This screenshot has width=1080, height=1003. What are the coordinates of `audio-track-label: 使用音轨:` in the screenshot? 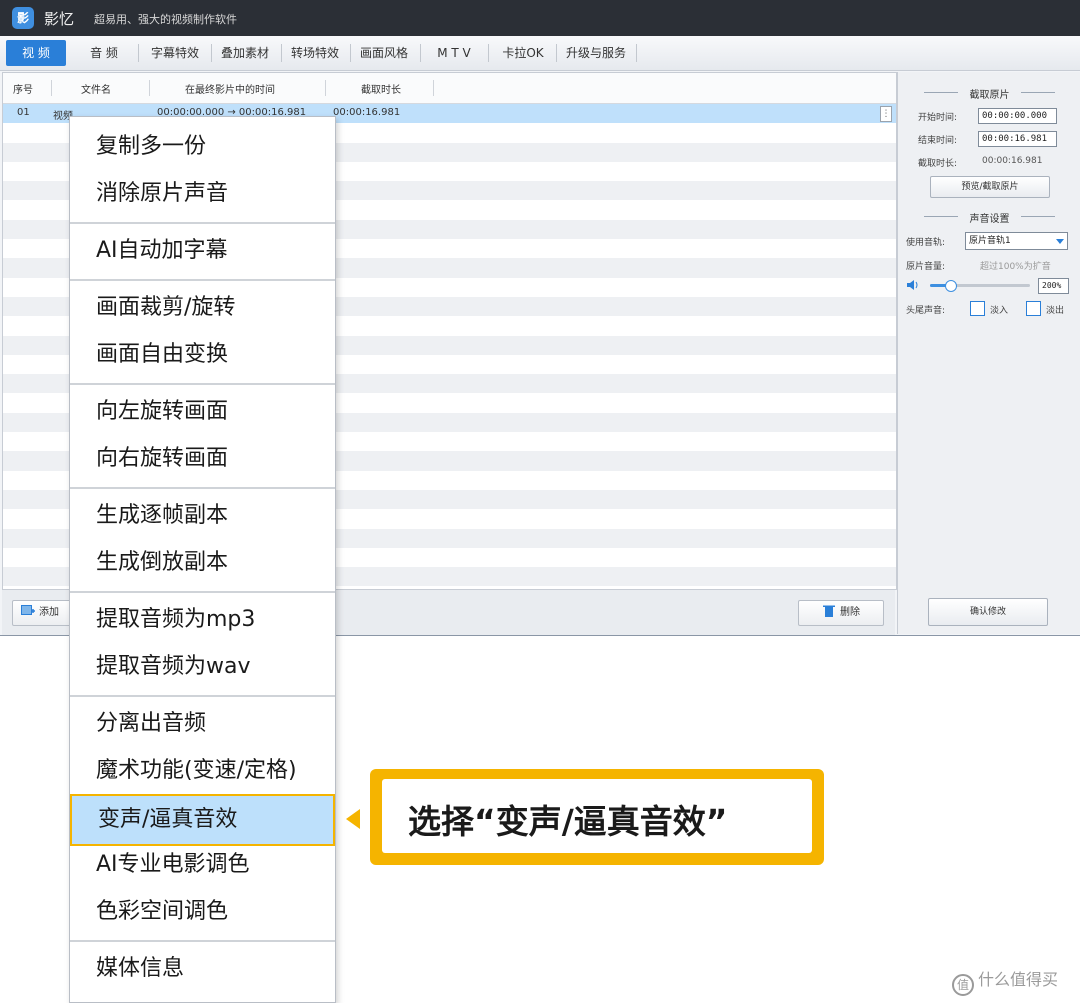 It's located at (926, 243).